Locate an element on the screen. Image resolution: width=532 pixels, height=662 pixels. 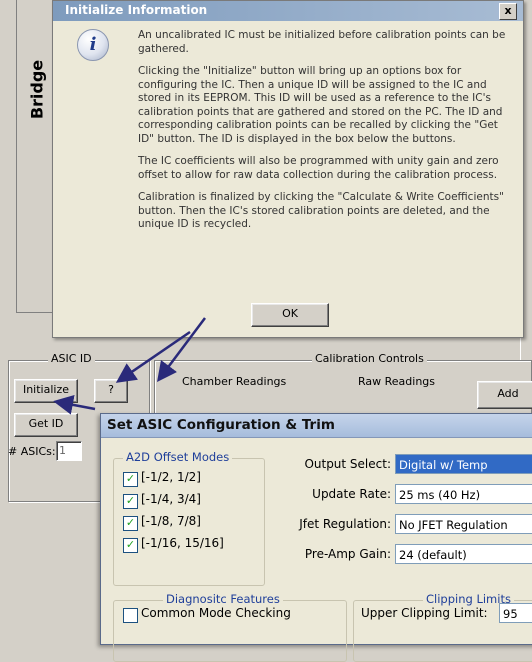
jfet-regulation-dropdown: No JFET Regulation is located at coordinates (463, 524).